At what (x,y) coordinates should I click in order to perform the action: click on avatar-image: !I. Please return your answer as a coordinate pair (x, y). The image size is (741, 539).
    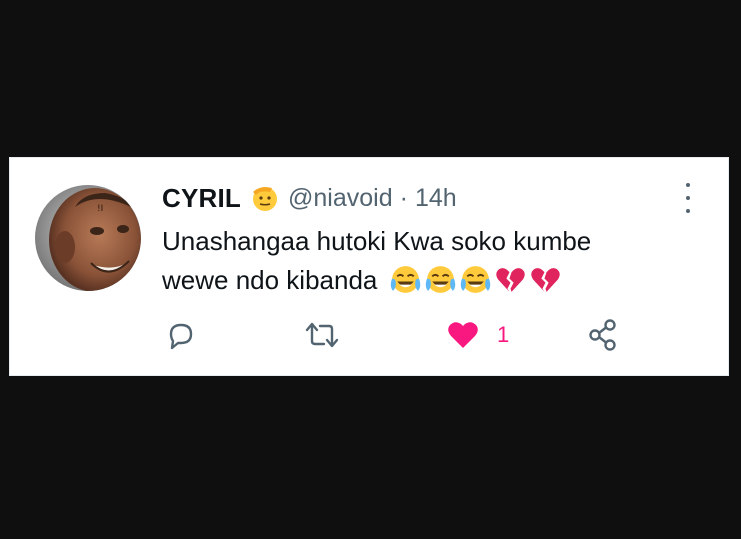
    Looking at the image, I should click on (88, 238).